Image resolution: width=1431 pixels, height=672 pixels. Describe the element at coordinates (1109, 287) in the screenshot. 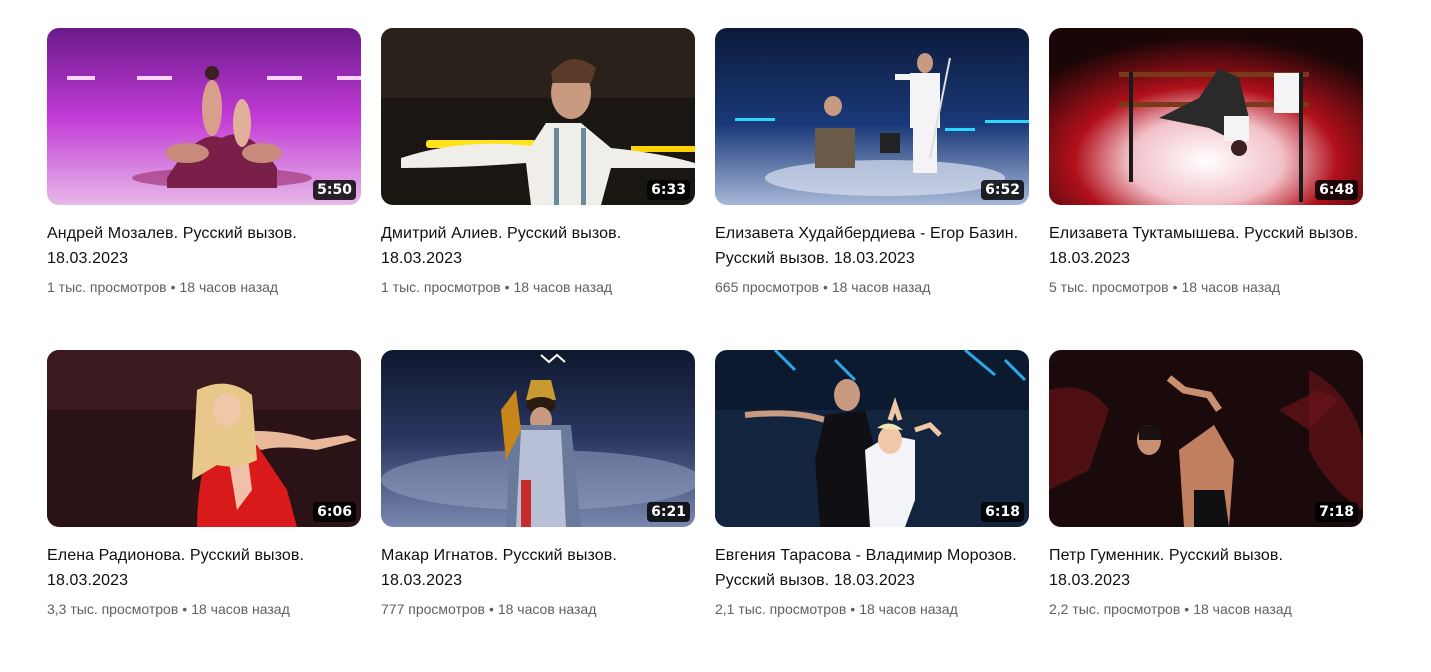

I see `view-count: 5 тыс. просмотров` at that location.